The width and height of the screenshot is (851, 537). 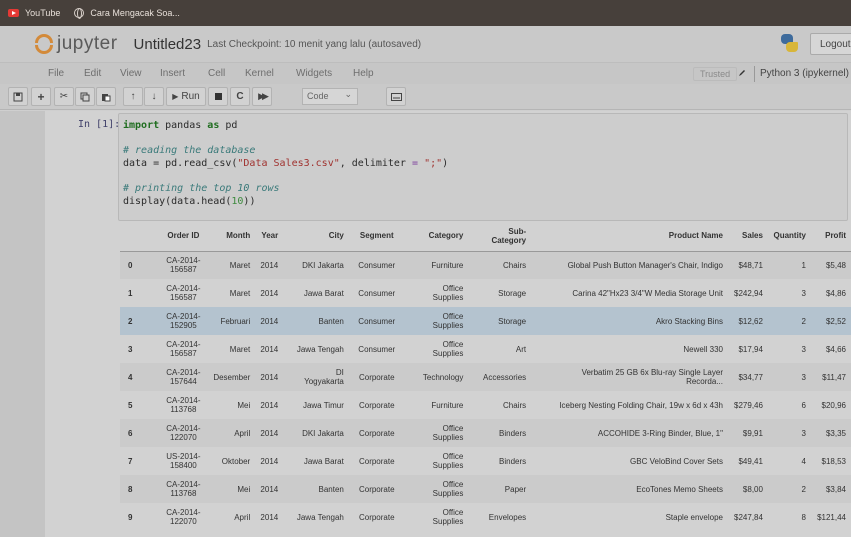 I want to click on menu-view: View, so click(x=131, y=73).